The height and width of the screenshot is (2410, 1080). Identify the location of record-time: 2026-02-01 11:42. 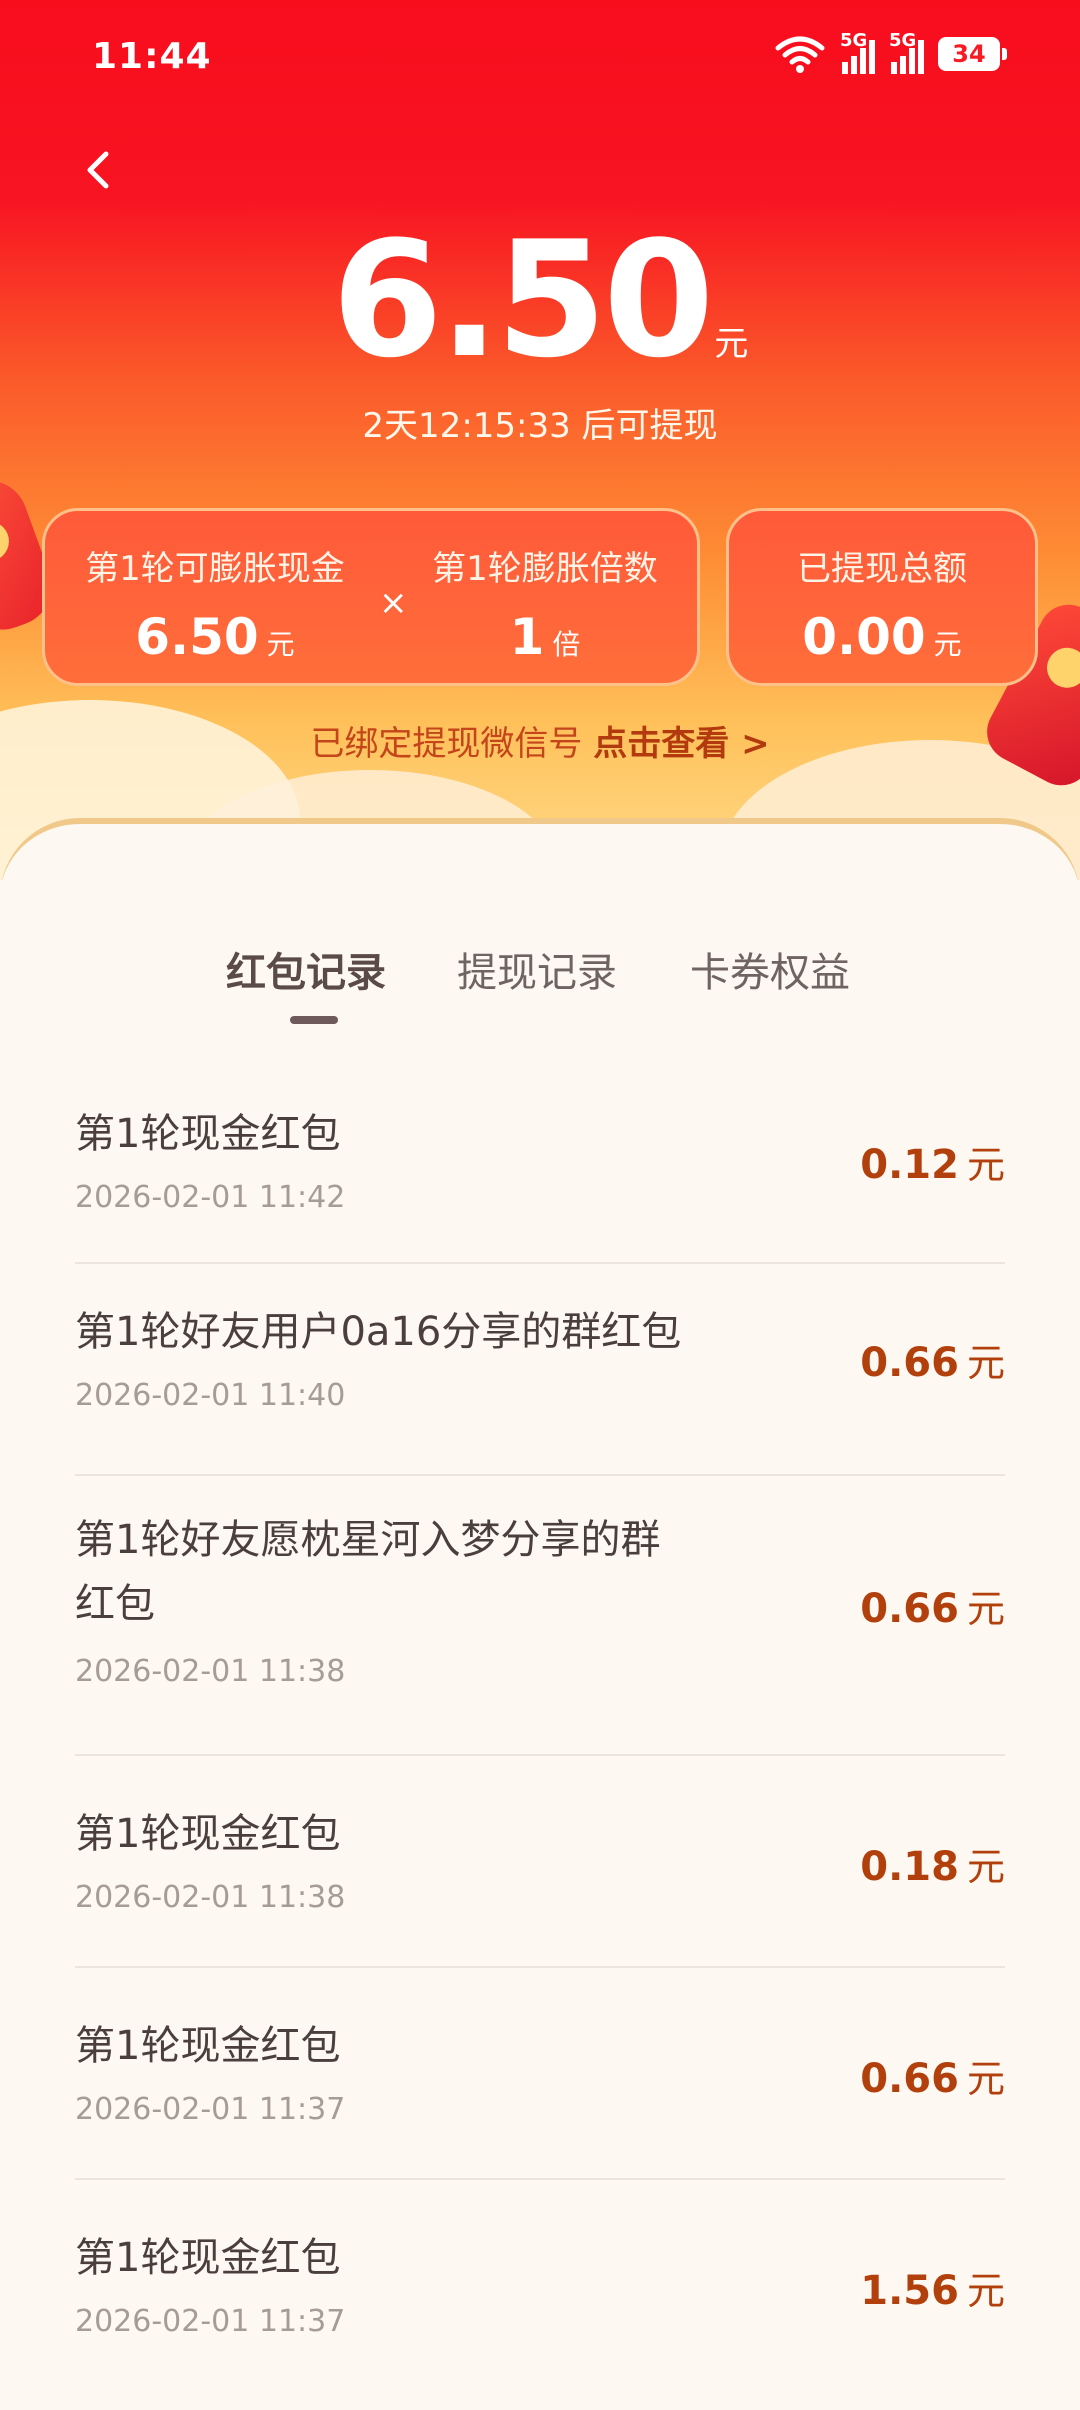
(210, 1197).